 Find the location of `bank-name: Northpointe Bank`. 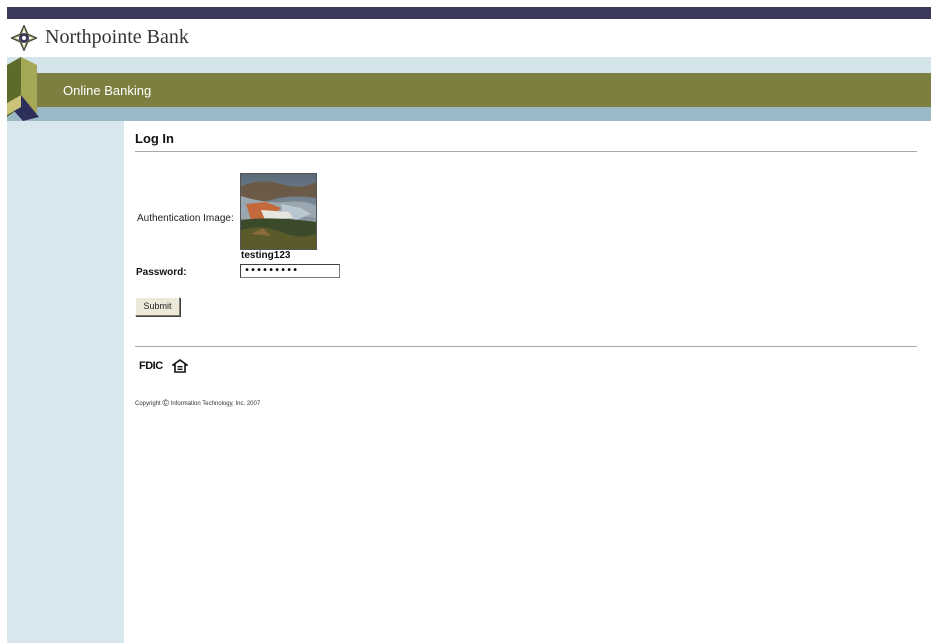

bank-name: Northpointe Bank is located at coordinates (117, 37).